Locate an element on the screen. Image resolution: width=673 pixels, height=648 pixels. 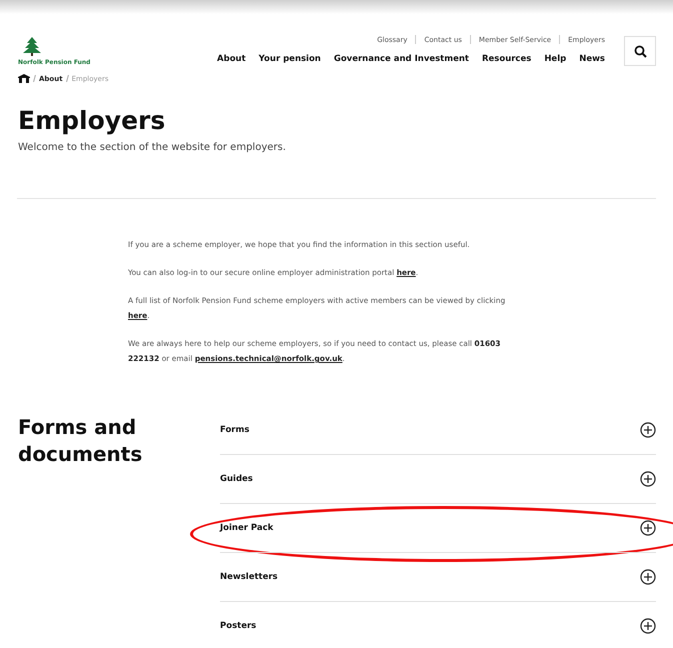
accordion-item: Forms is located at coordinates (438, 430).